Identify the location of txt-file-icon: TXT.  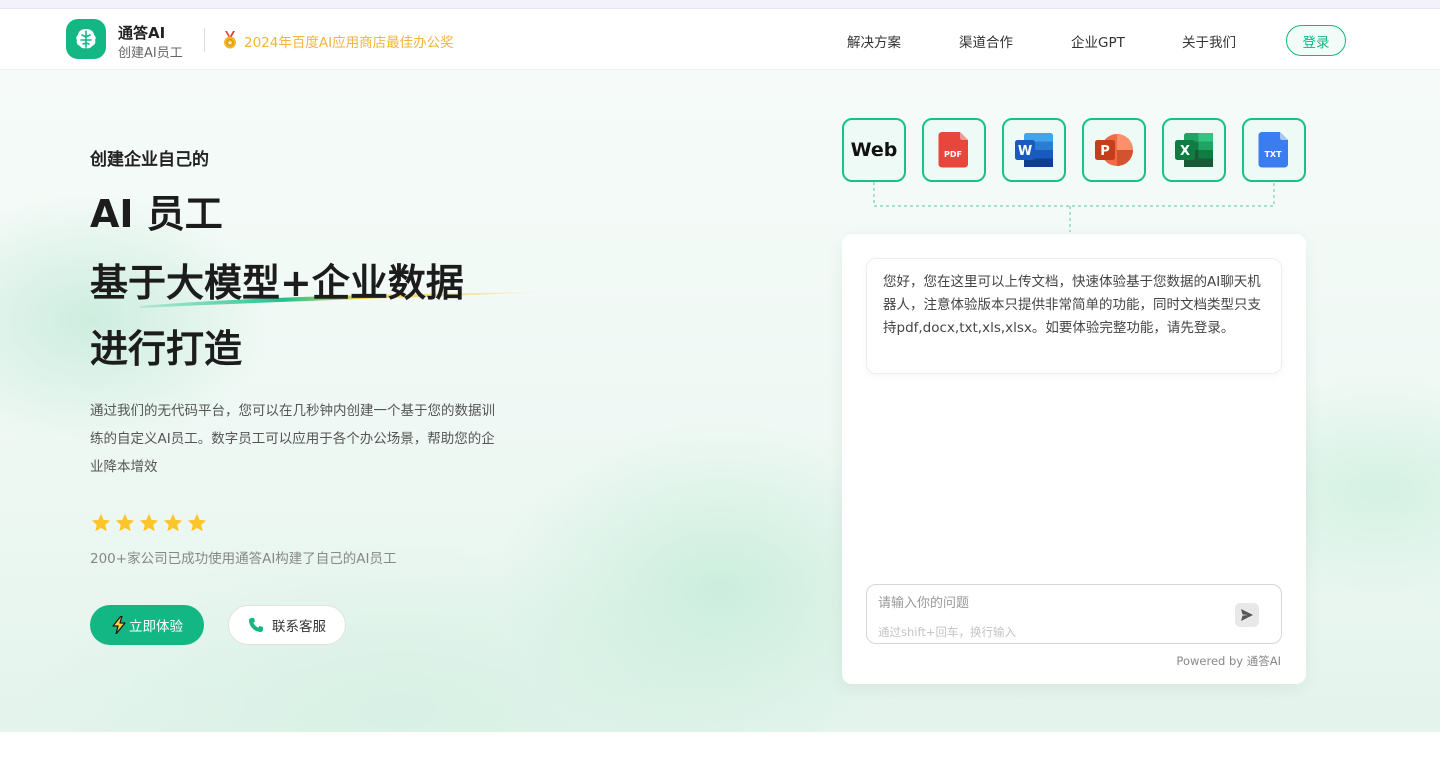
(1273, 150).